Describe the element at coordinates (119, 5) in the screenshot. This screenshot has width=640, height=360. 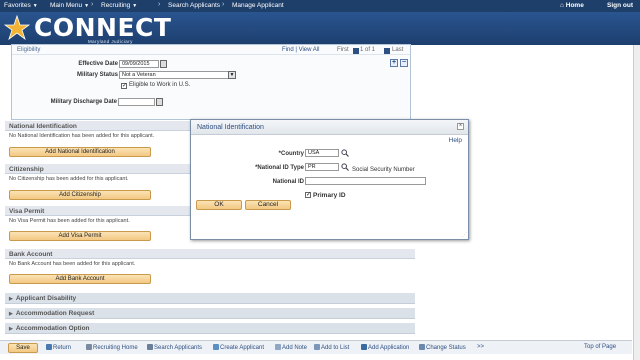
I see `breadcrumb-recruiting: Recruiting ▼` at that location.